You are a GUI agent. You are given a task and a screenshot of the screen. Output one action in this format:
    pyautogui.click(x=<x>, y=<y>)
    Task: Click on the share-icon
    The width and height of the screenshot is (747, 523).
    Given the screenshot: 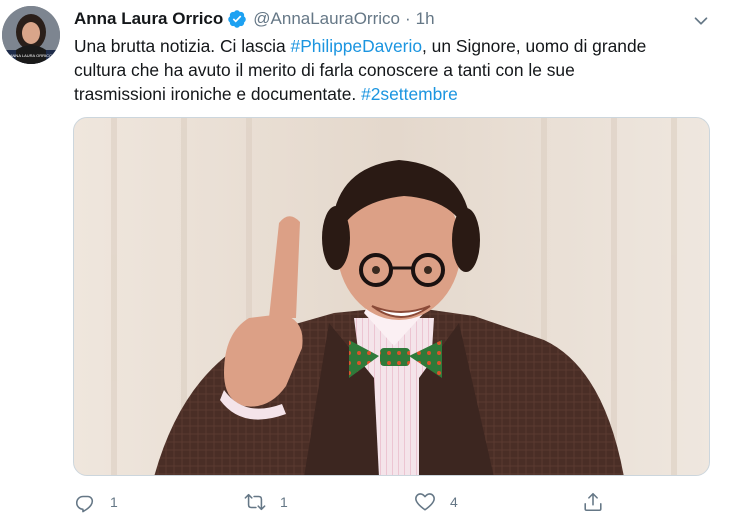 What is the action you would take?
    pyautogui.click(x=593, y=502)
    